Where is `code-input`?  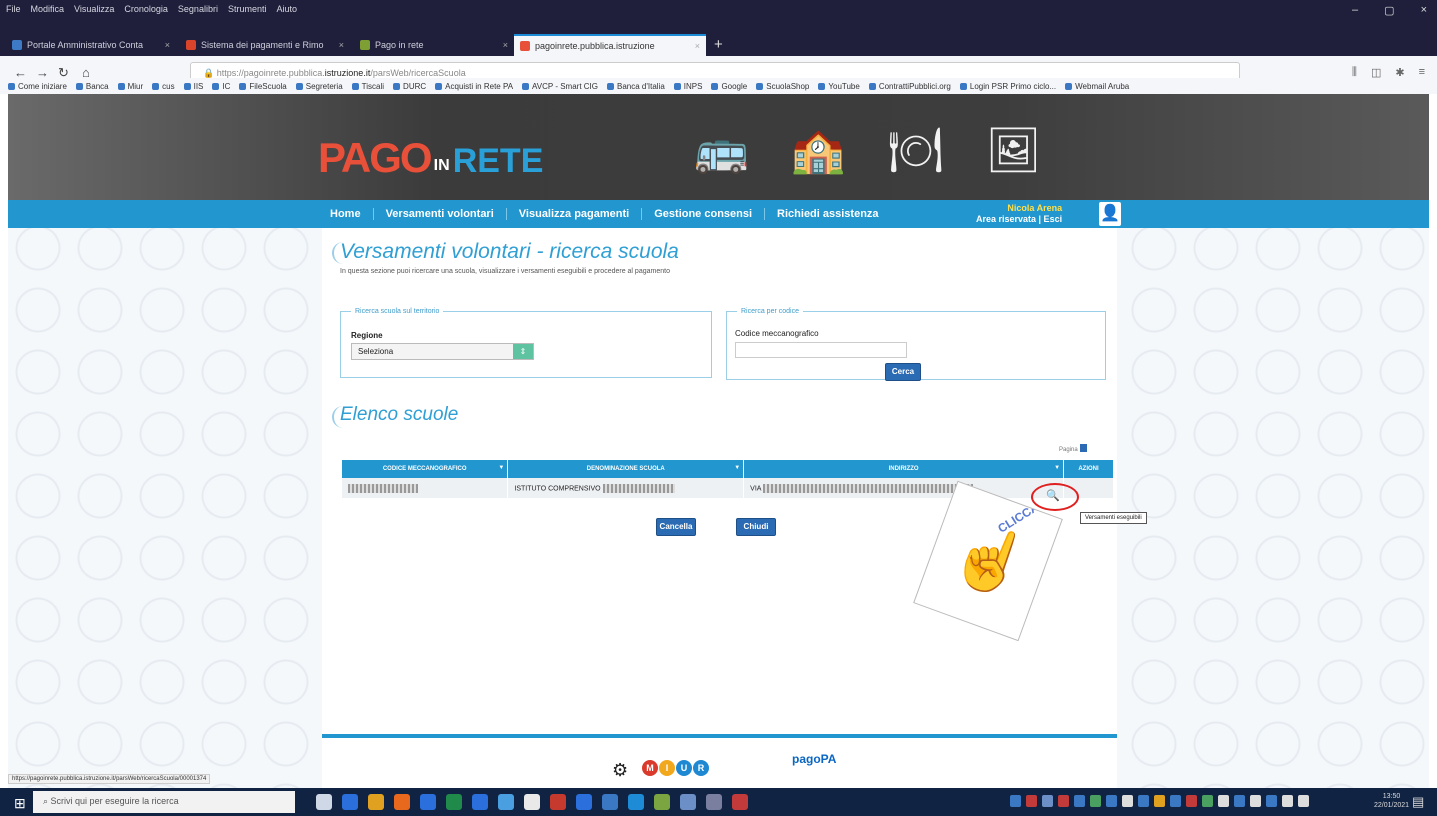
code-input is located at coordinates (821, 350).